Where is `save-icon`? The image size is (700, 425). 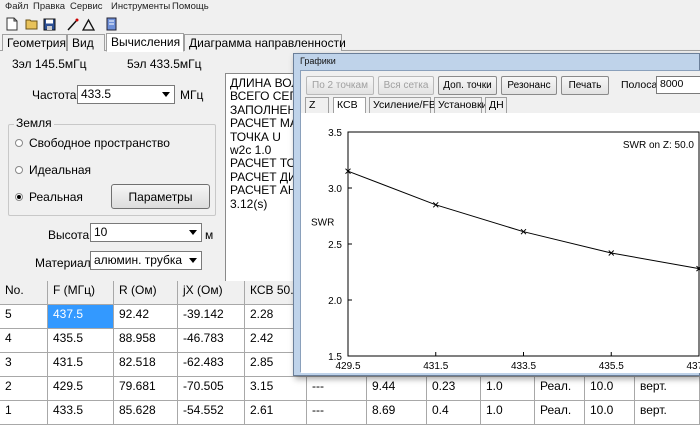
save-icon is located at coordinates (49, 24).